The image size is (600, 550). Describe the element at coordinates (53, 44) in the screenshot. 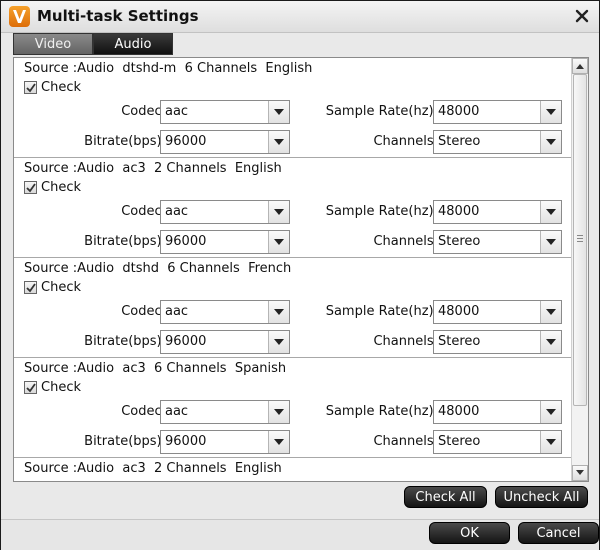

I see `tab-video: Video` at that location.